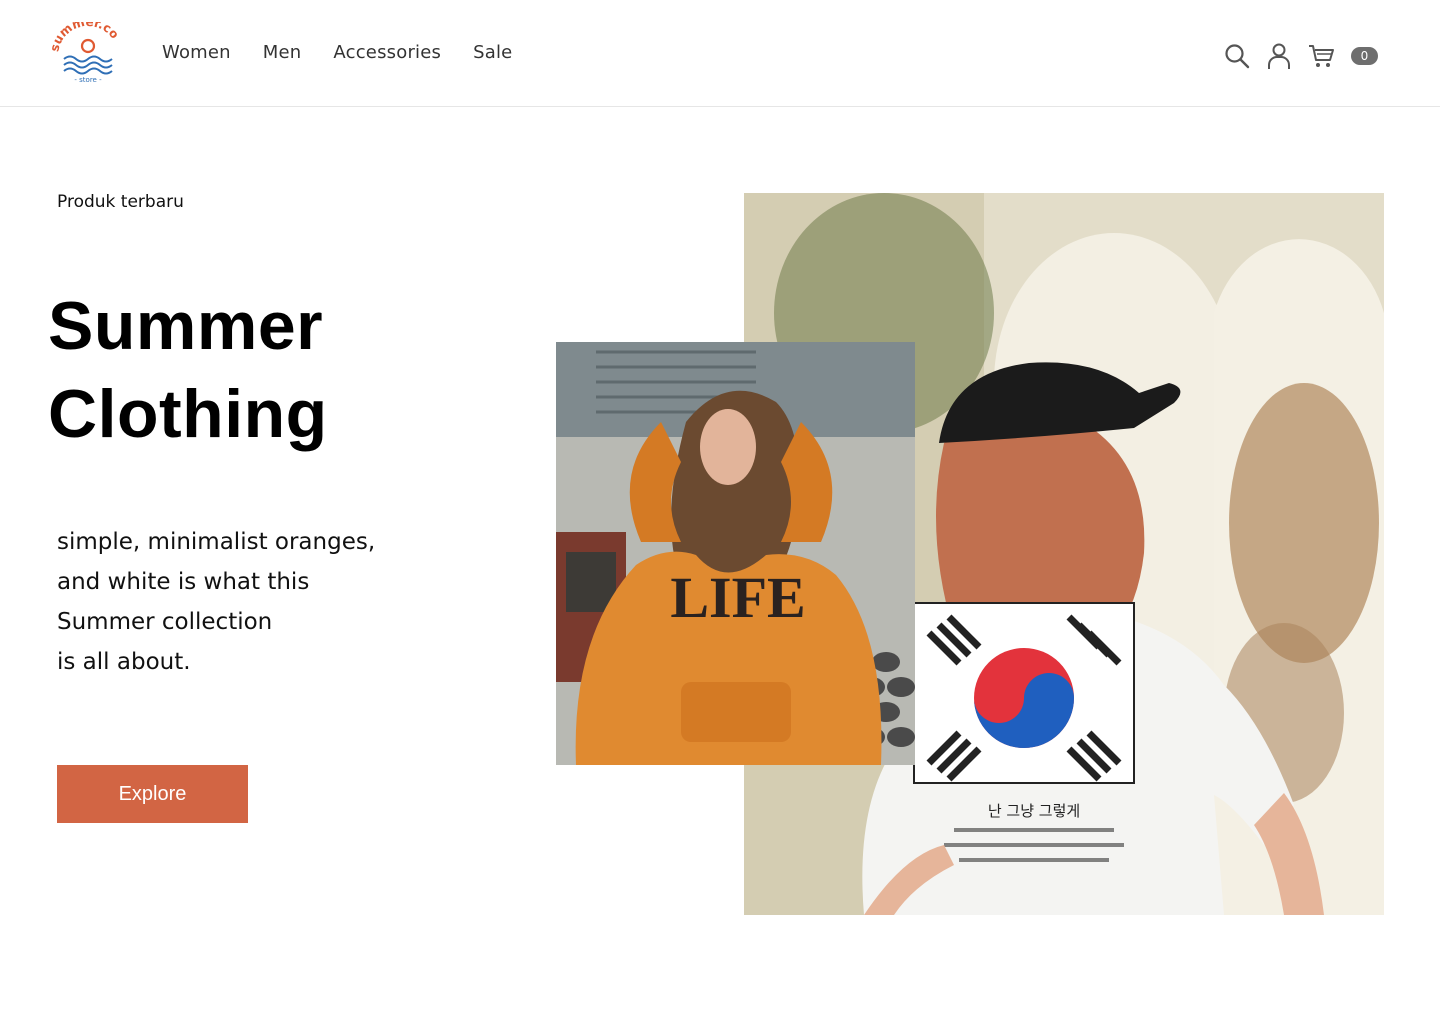 This screenshot has width=1440, height=1024. Describe the element at coordinates (216, 542) in the screenshot. I see `hero-desc-line: simple, minimalist oranges,` at that location.